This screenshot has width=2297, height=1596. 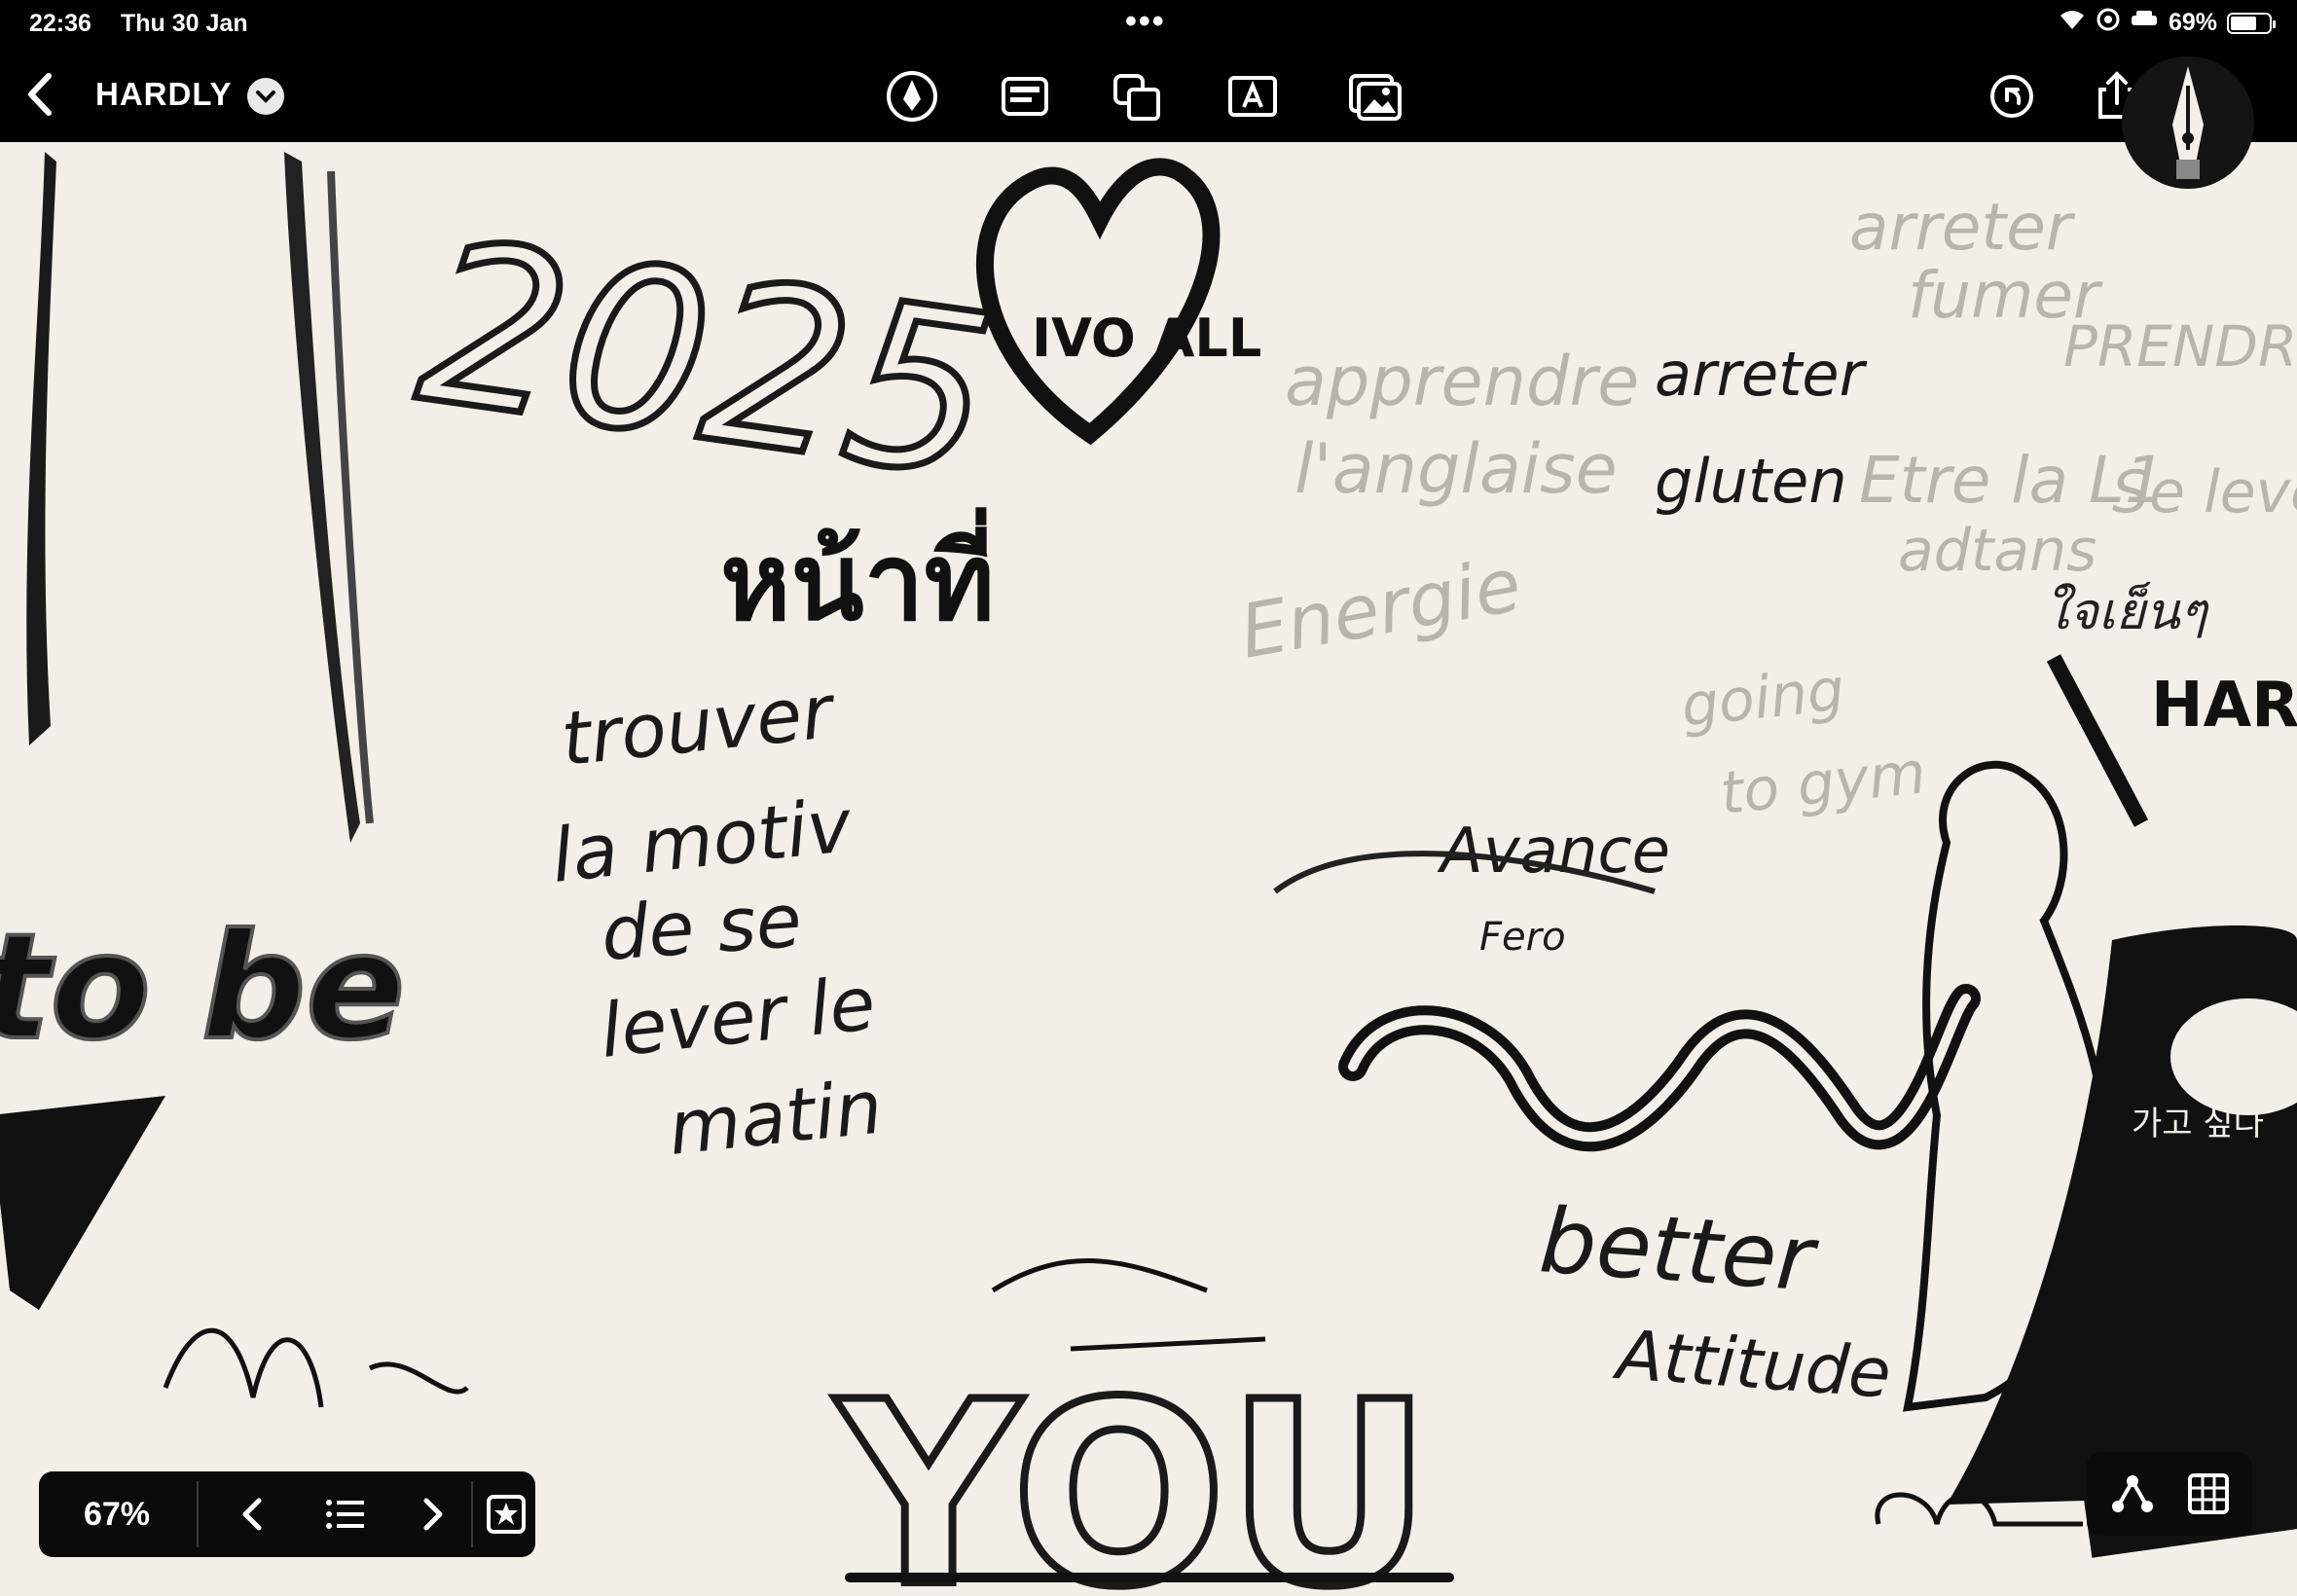 I want to click on heart-drawing, so click(x=1098, y=302).